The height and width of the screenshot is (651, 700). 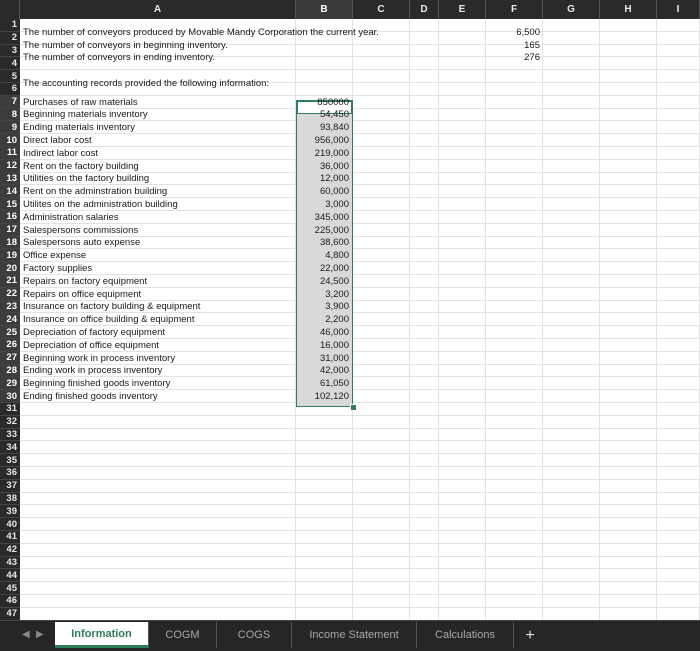 I want to click on row-header-2: 2, so click(x=10, y=38).